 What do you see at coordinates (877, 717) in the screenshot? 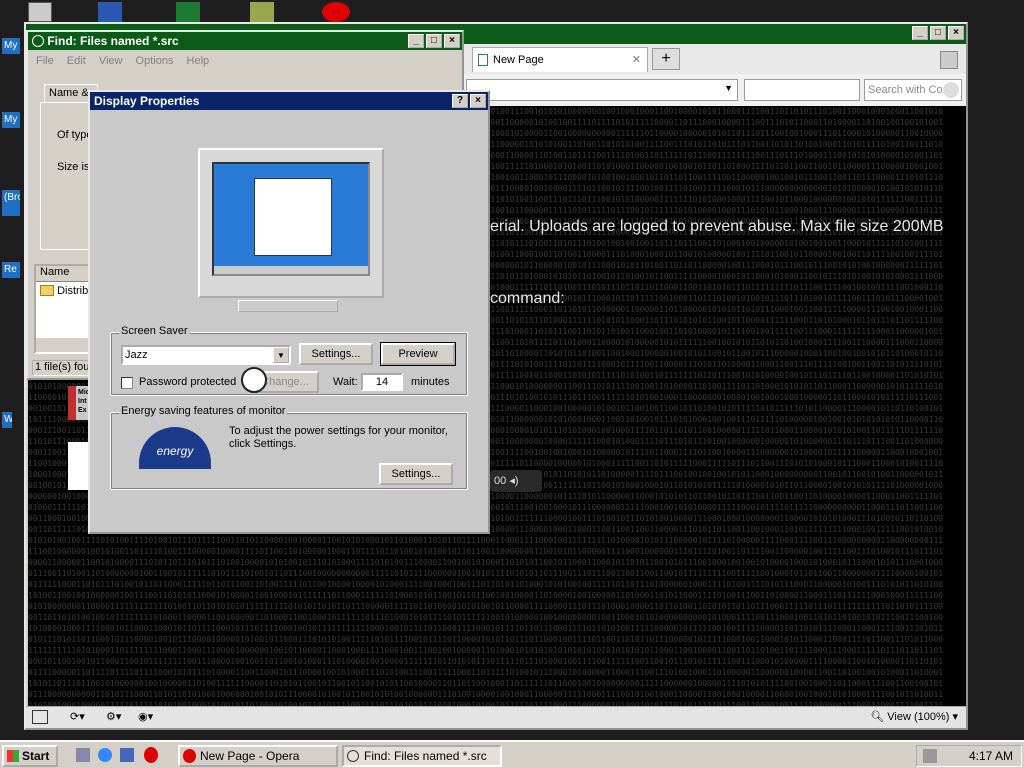
I see `zoom-icon: 🔍︎` at bounding box center [877, 717].